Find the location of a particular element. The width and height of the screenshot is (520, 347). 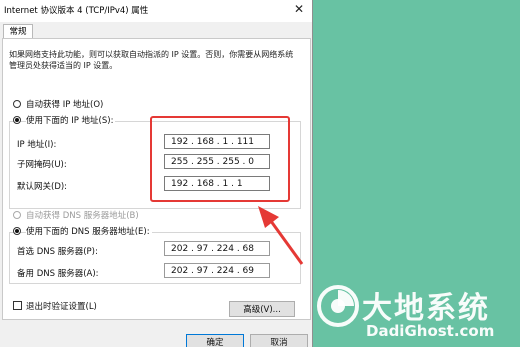

watermark-logo-icon is located at coordinates (338, 306).